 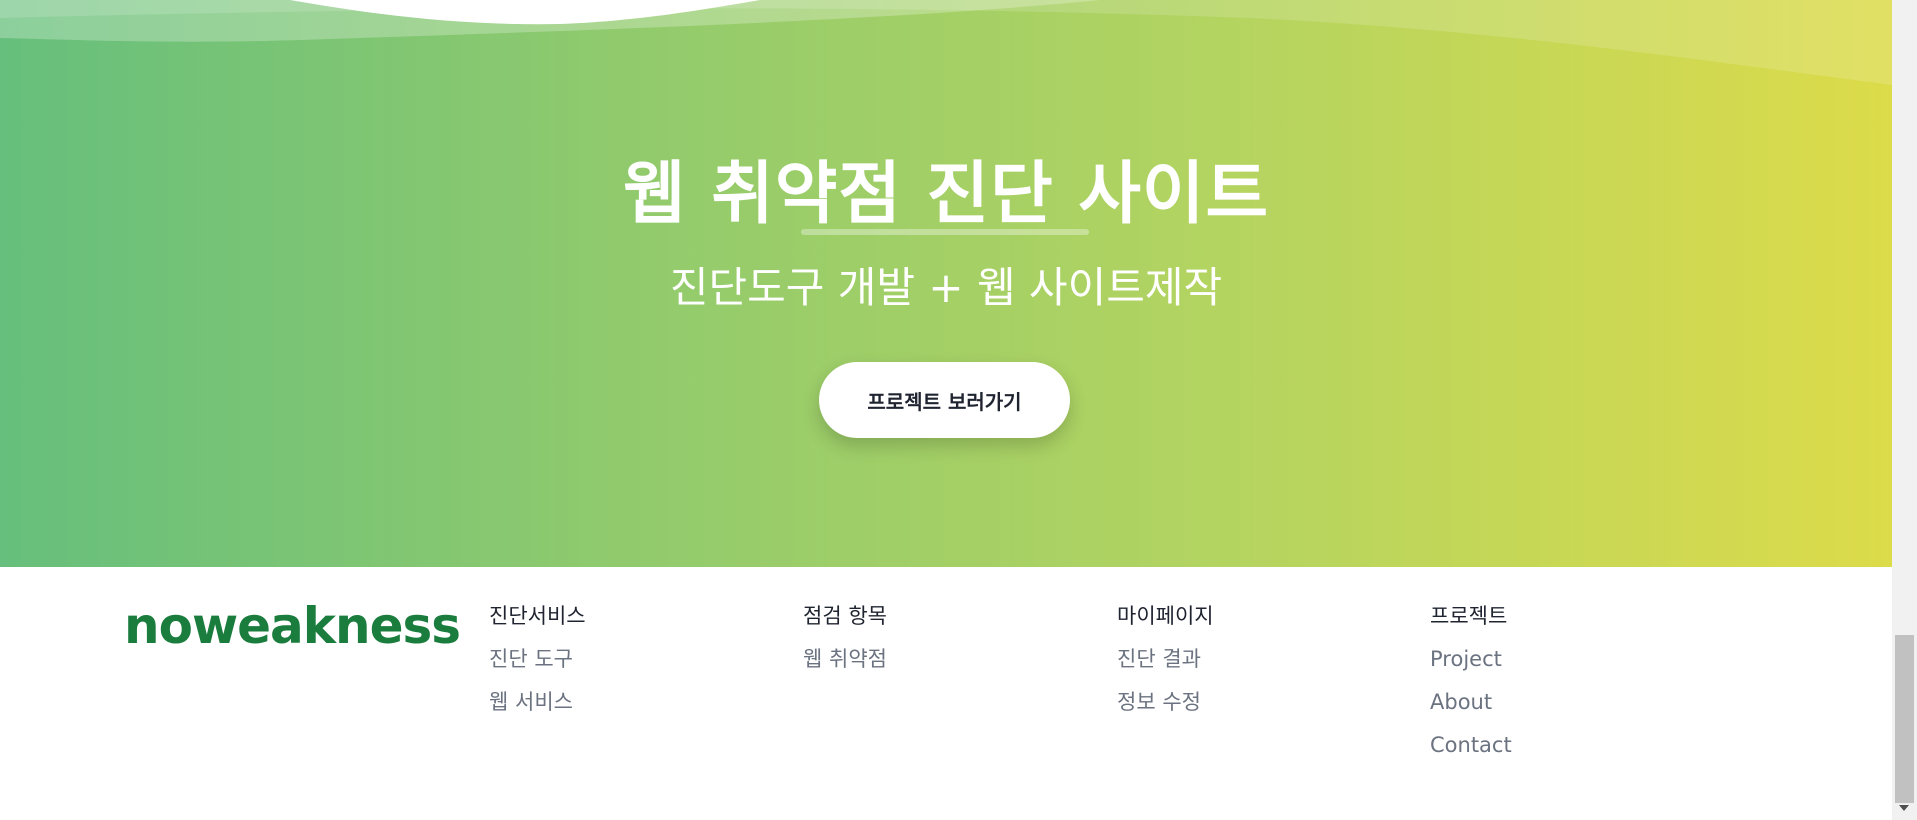 What do you see at coordinates (1471, 667) in the screenshot?
I see `footer-link-project: Project` at bounding box center [1471, 667].